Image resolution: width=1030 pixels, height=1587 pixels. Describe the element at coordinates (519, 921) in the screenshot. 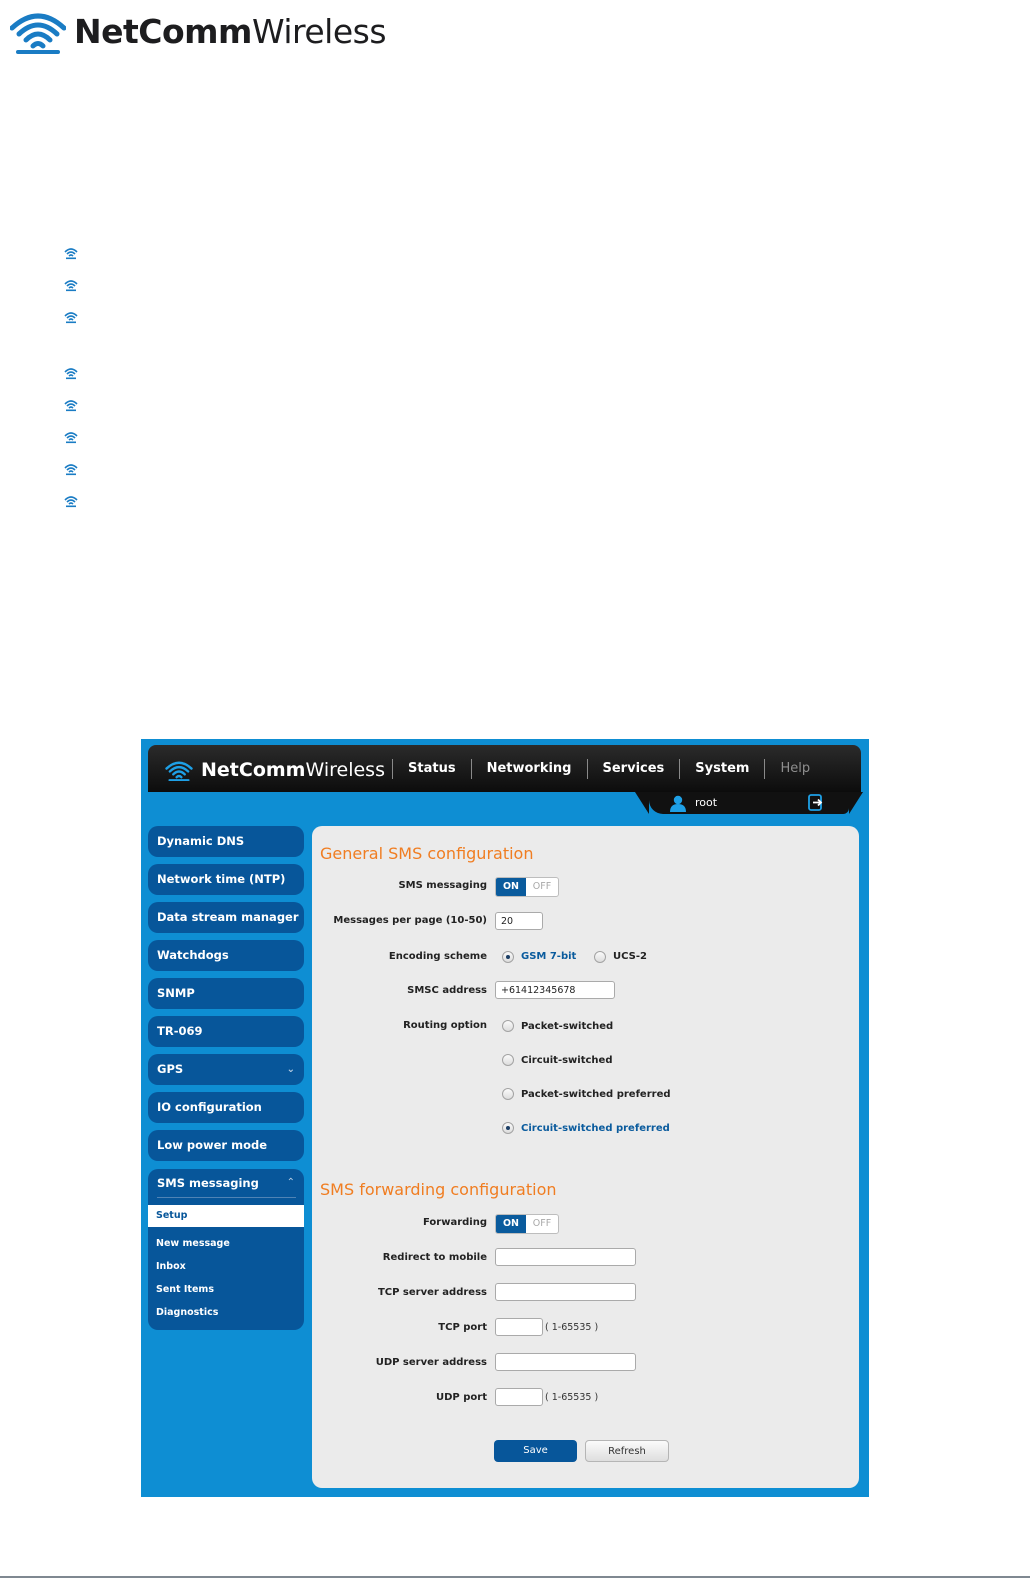

I see `messages-per-page-input: 20` at that location.